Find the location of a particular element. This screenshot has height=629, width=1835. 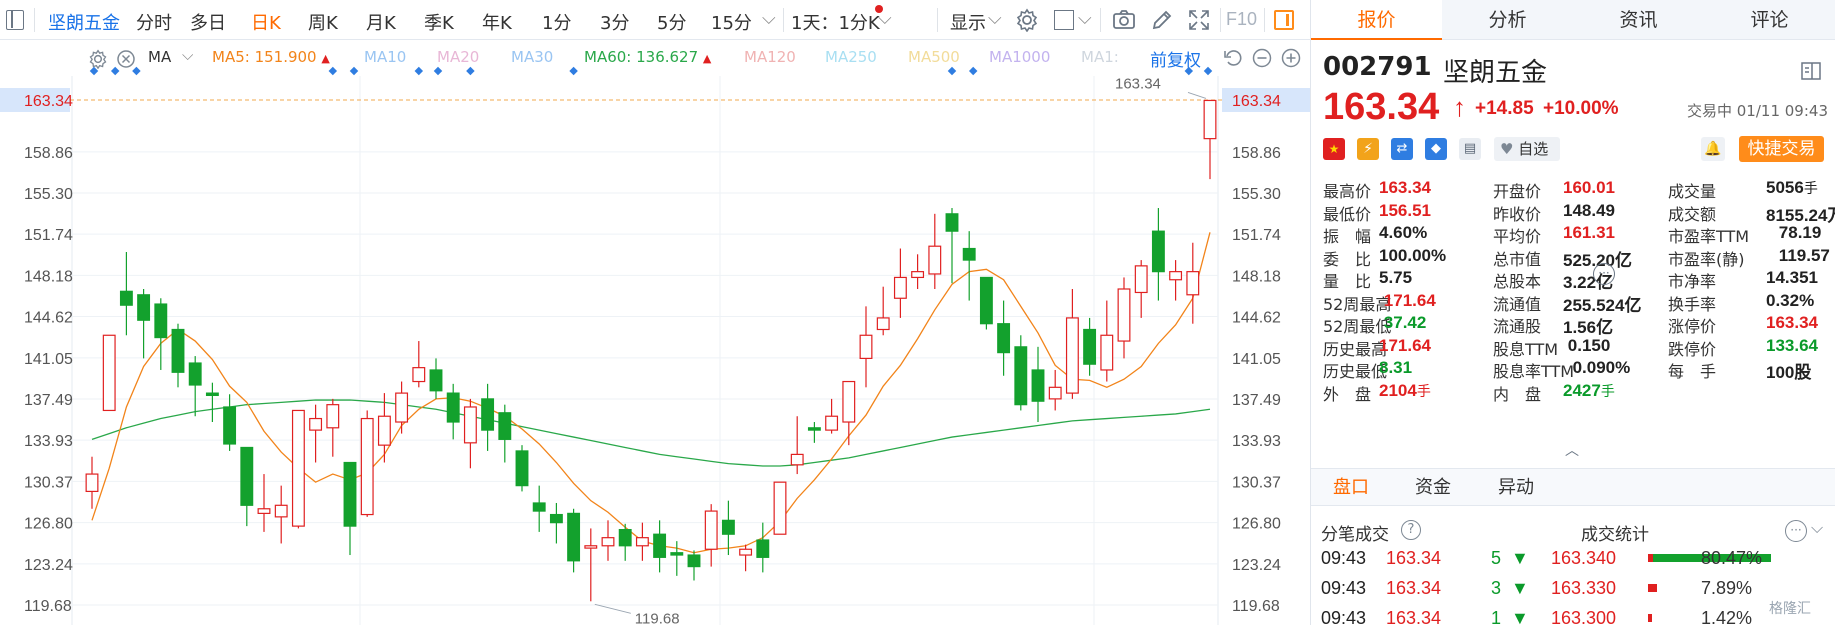

collapse-panel-icon is located at coordinates (1811, 71).